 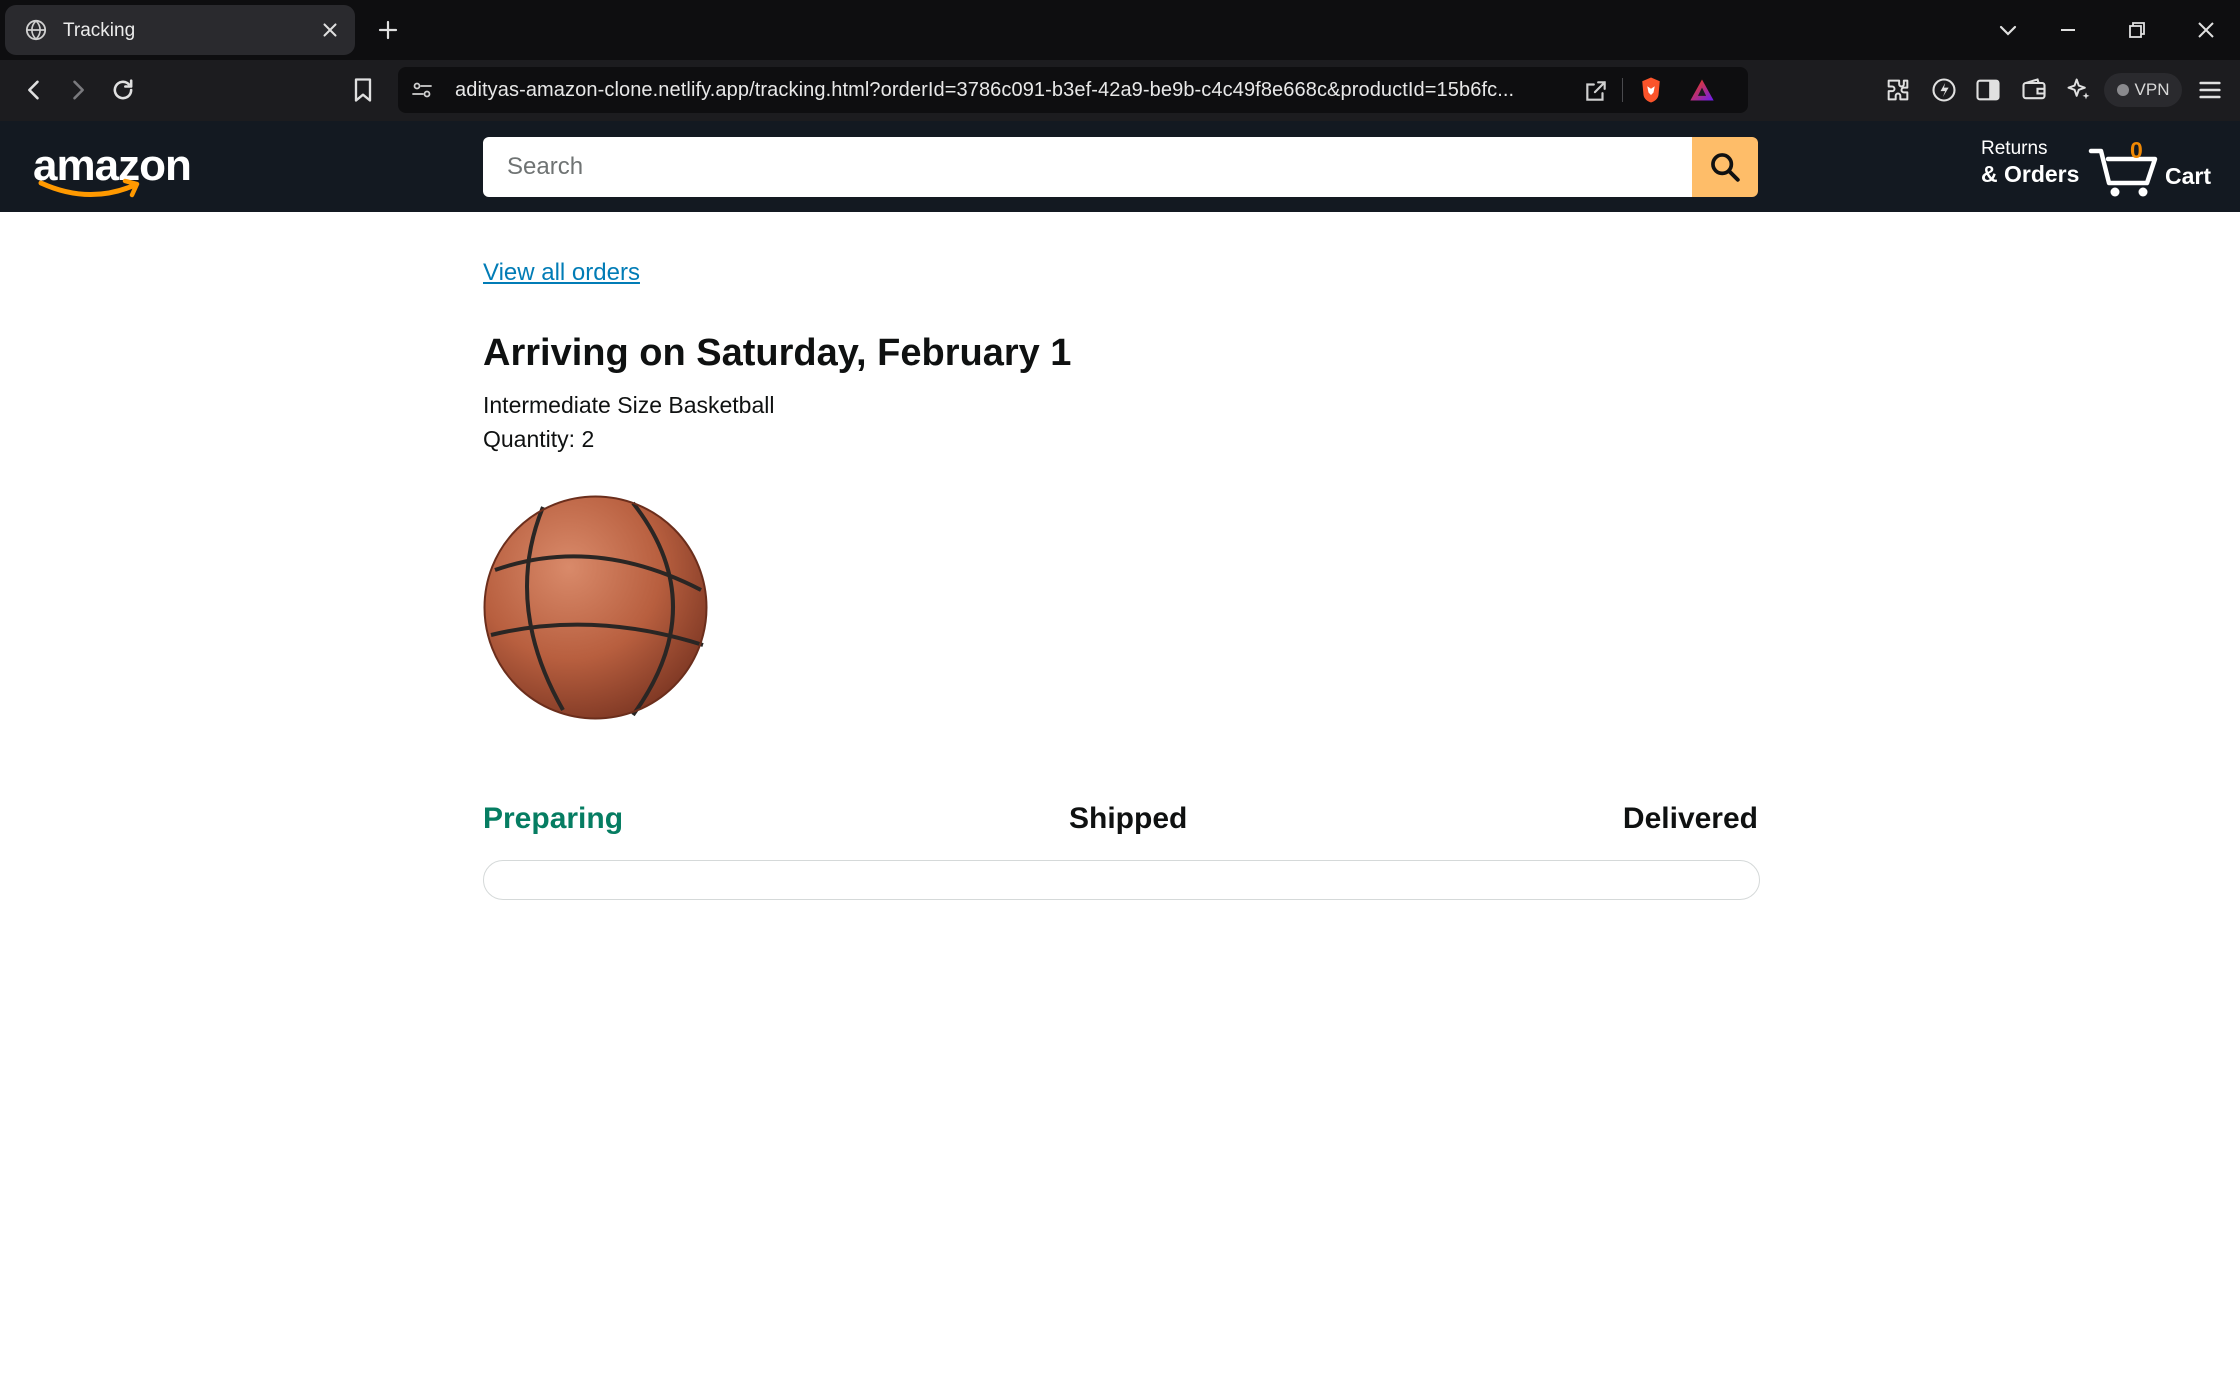 What do you see at coordinates (1898, 90) in the screenshot?
I see `extensions-icon` at bounding box center [1898, 90].